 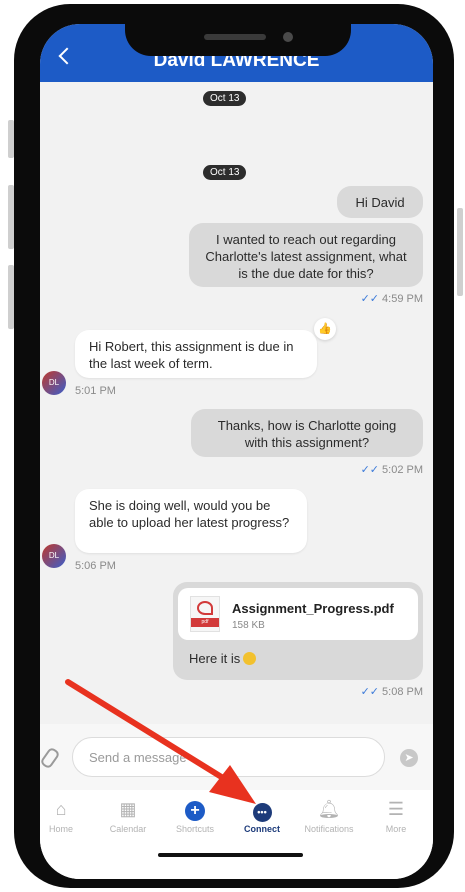 What do you see at coordinates (288, 37) in the screenshot?
I see `front-camera` at bounding box center [288, 37].